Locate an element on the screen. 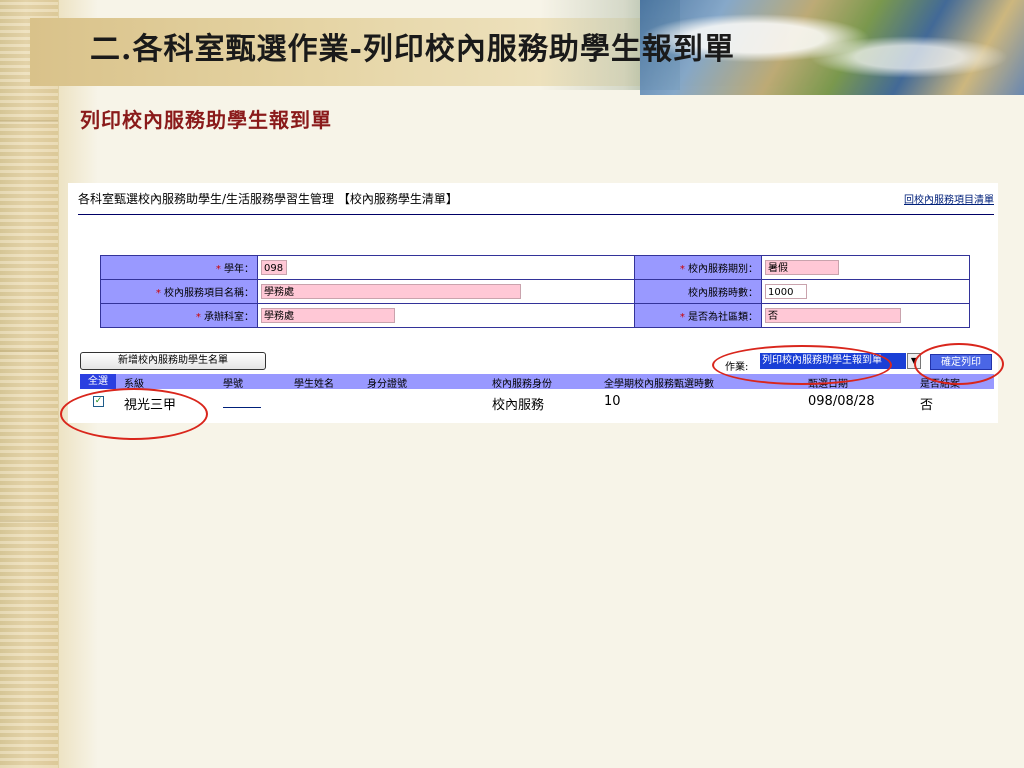  office-label: * 承辦科室： is located at coordinates (179, 315).